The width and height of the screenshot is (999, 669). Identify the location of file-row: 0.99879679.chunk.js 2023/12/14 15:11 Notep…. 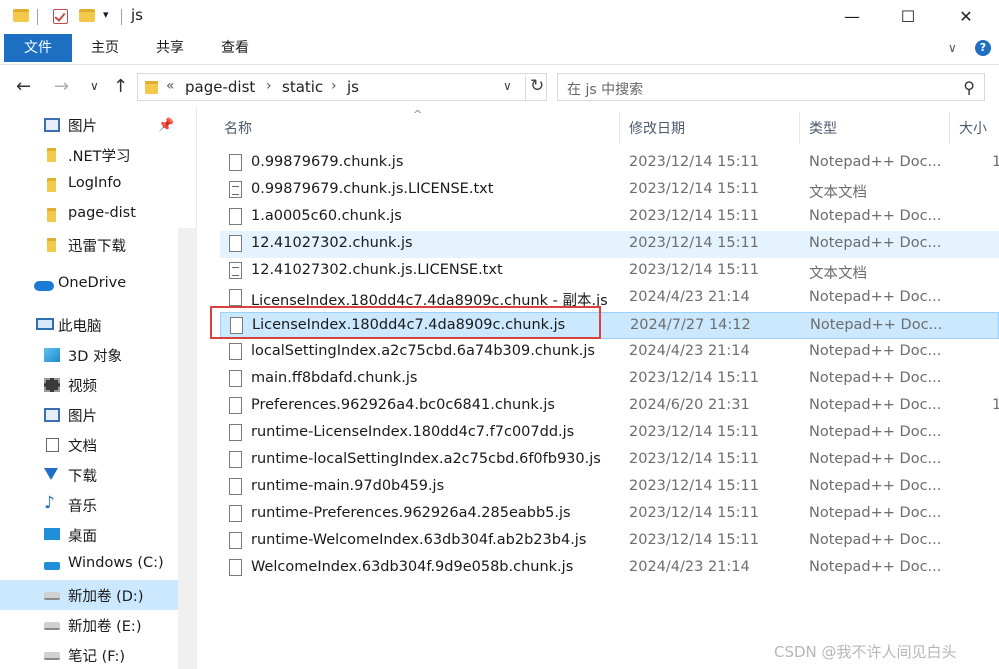
(609, 163).